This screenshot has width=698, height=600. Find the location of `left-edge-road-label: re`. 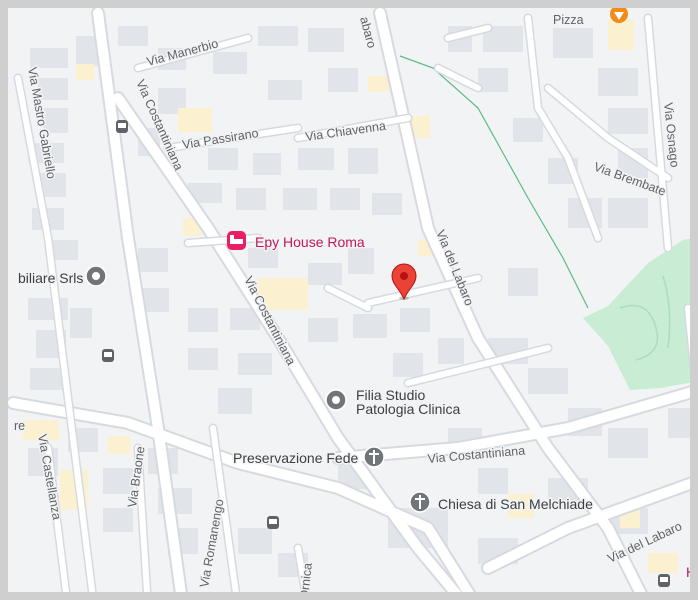

left-edge-road-label: re is located at coordinates (19, 426).